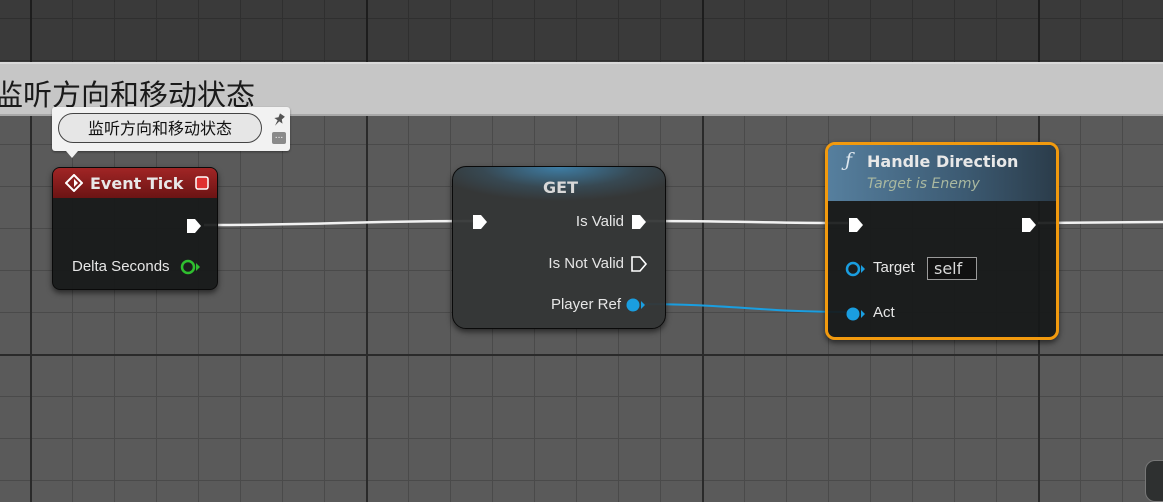  Describe the element at coordinates (1154, 481) in the screenshot. I see `offscreen-node` at that location.